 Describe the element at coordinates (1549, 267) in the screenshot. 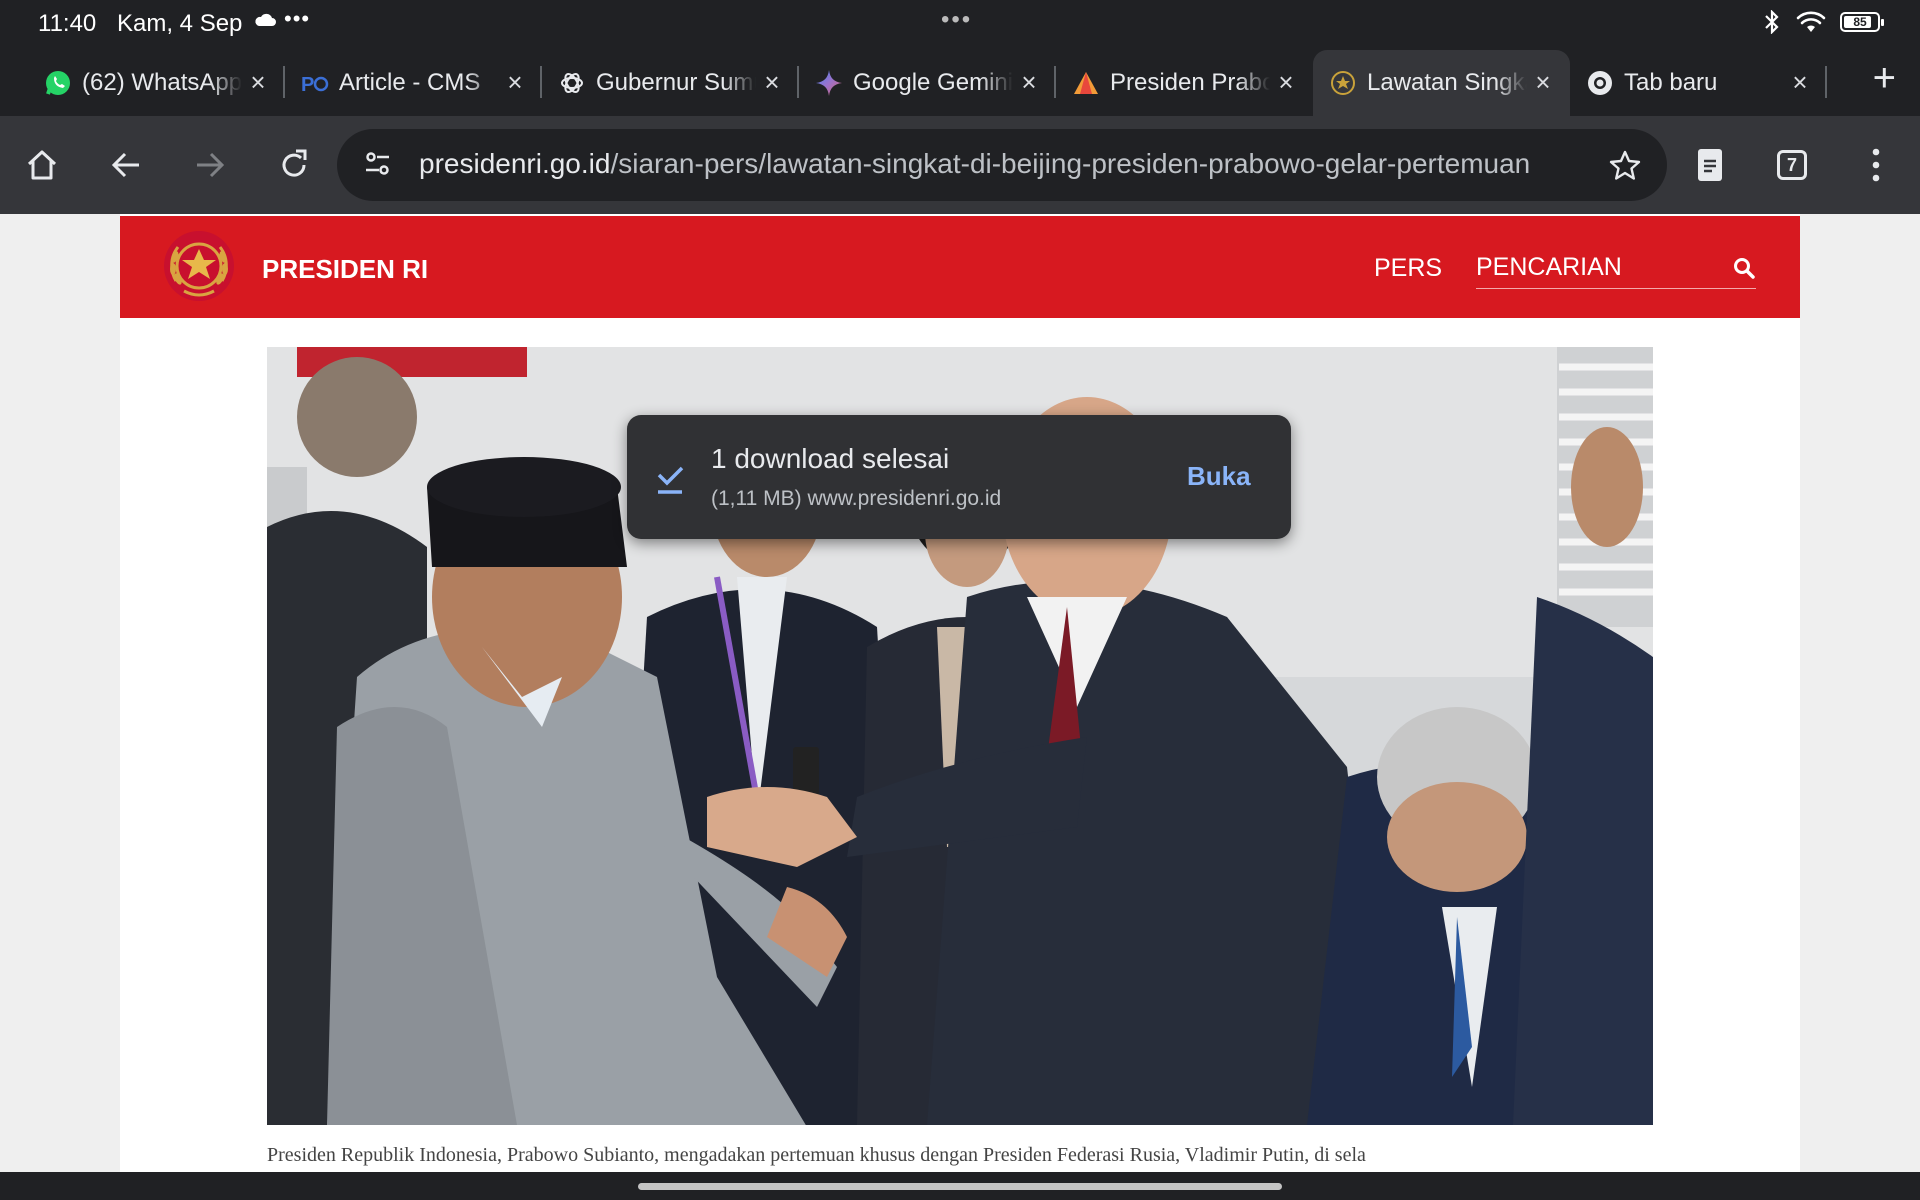

I see `search-placeholder: PENCARIAN` at that location.